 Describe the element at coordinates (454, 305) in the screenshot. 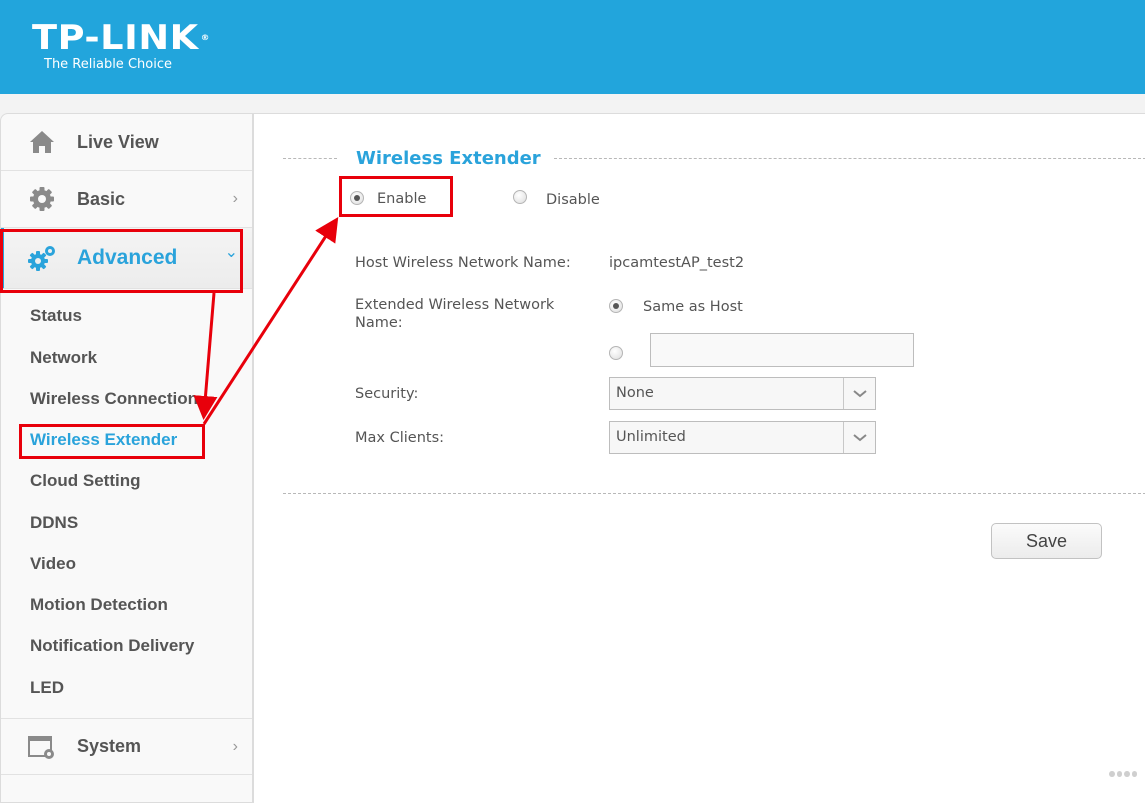

I see `extended-network-label: Extended Wireless Network` at that location.